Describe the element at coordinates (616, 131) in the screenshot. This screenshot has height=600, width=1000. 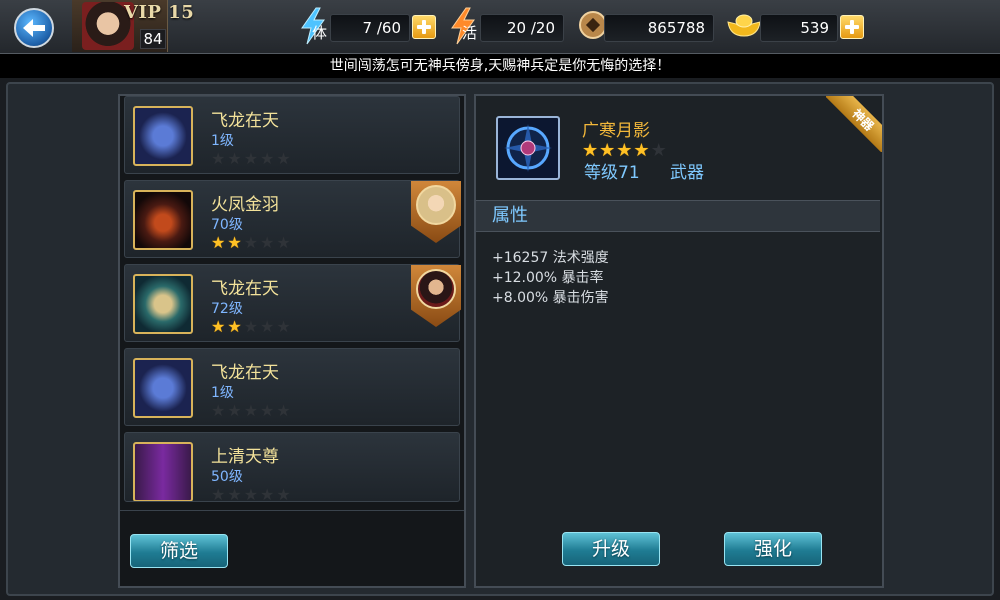
I see `selected-weapon-name: 广寒月影` at that location.